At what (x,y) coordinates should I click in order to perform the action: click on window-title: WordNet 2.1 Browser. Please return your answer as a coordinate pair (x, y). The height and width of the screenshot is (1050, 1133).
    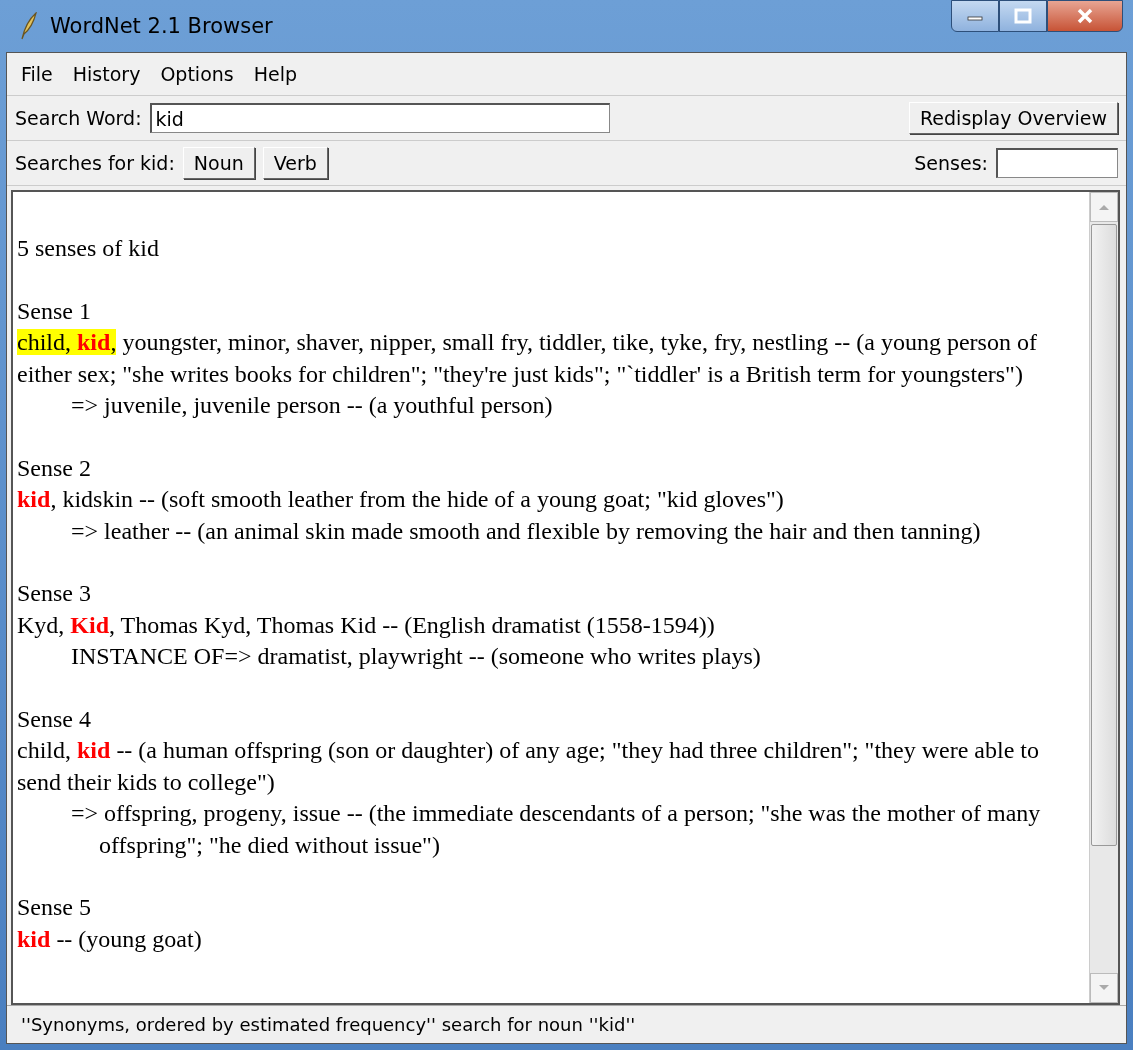
    Looking at the image, I should click on (161, 26).